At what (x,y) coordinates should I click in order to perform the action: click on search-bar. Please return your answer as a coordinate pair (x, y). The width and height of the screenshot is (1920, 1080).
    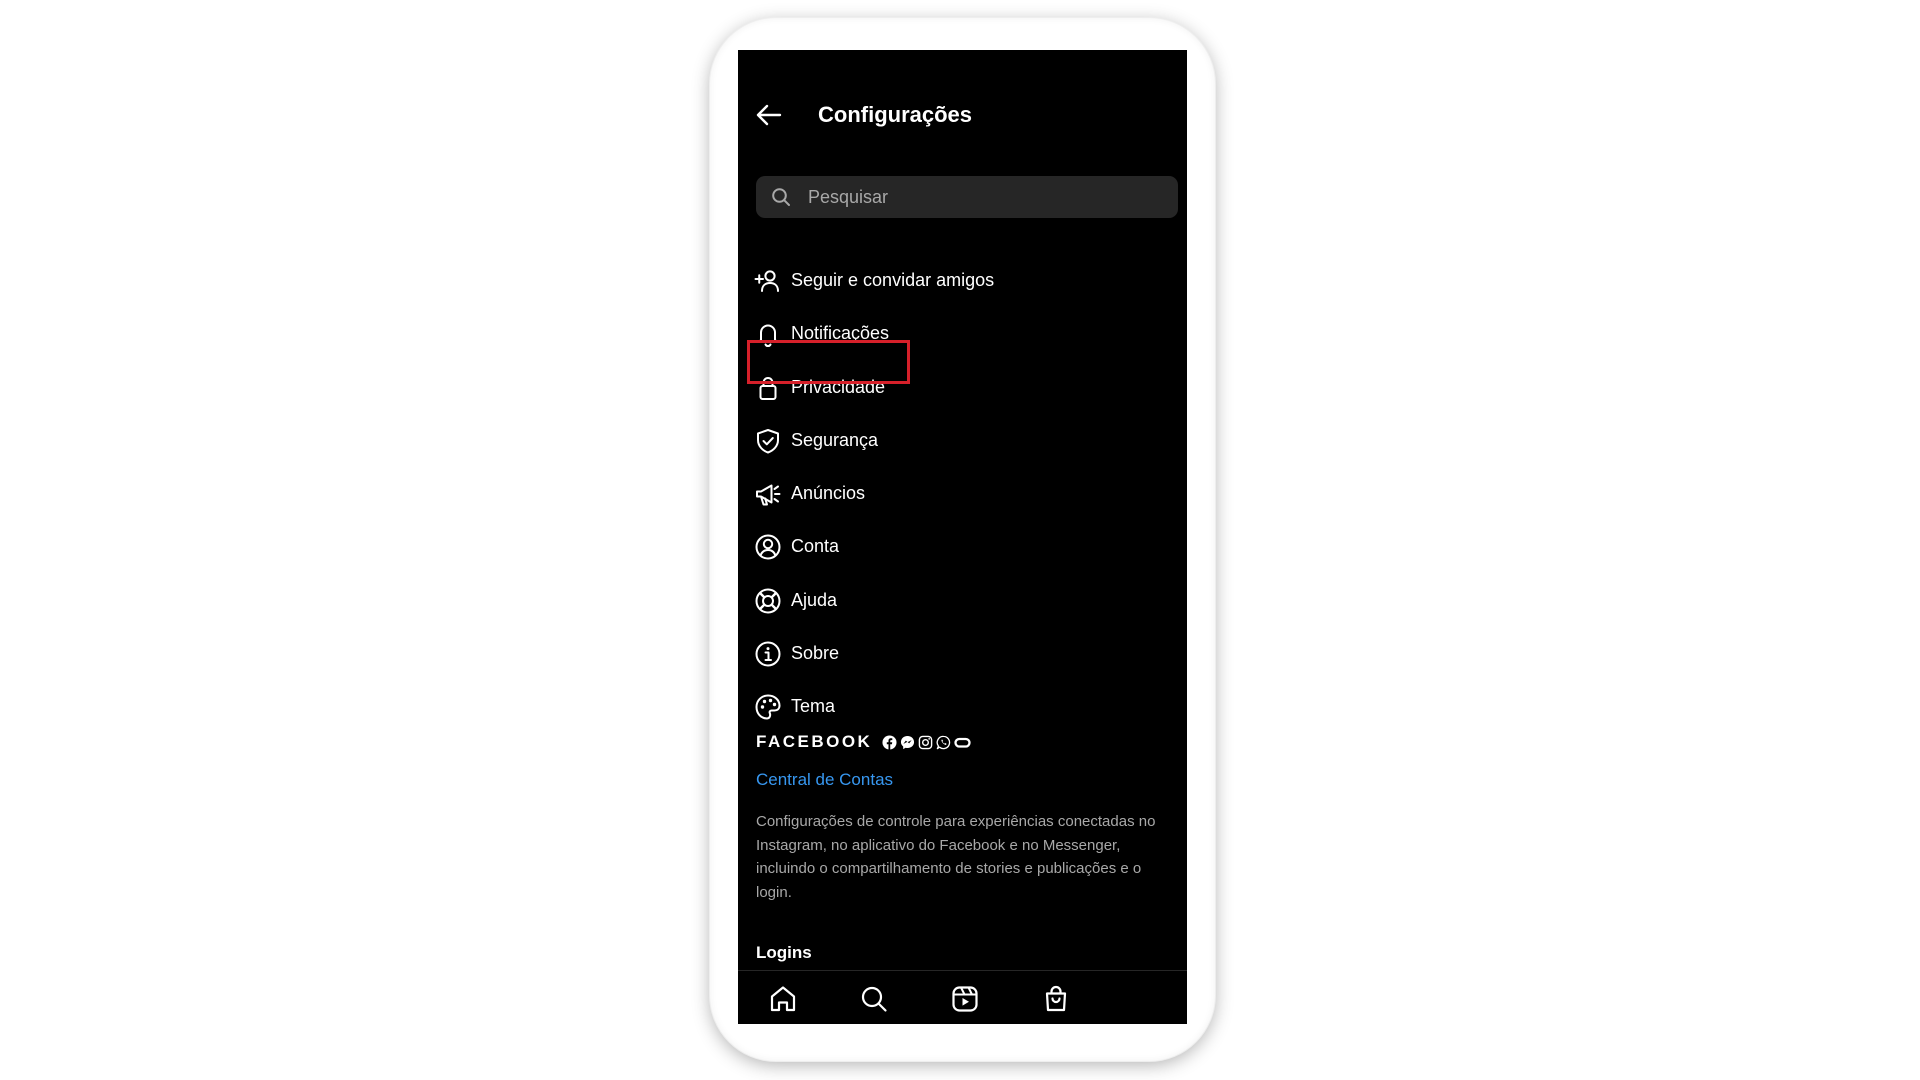
    Looking at the image, I should click on (967, 197).